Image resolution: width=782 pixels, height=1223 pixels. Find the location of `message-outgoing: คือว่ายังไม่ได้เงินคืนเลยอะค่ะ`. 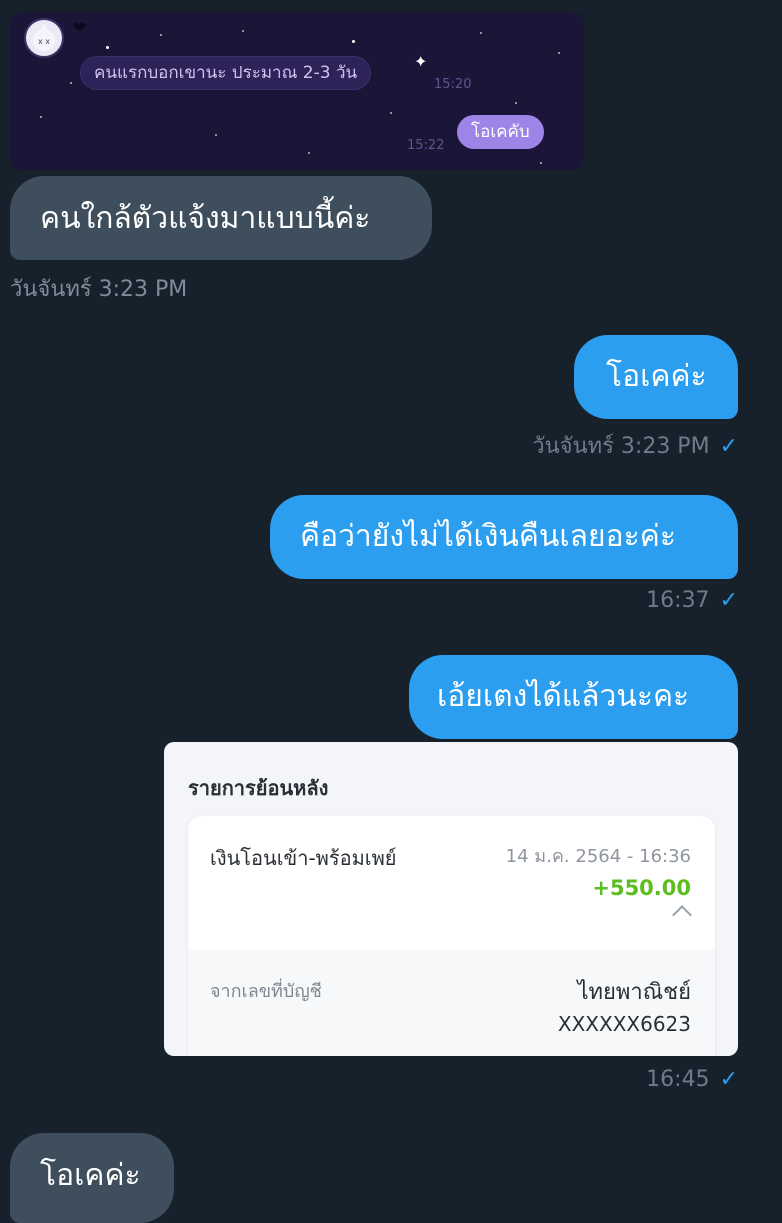

message-outgoing: คือว่ายังไม่ได้เงินคืนเลยอะค่ะ is located at coordinates (504, 537).